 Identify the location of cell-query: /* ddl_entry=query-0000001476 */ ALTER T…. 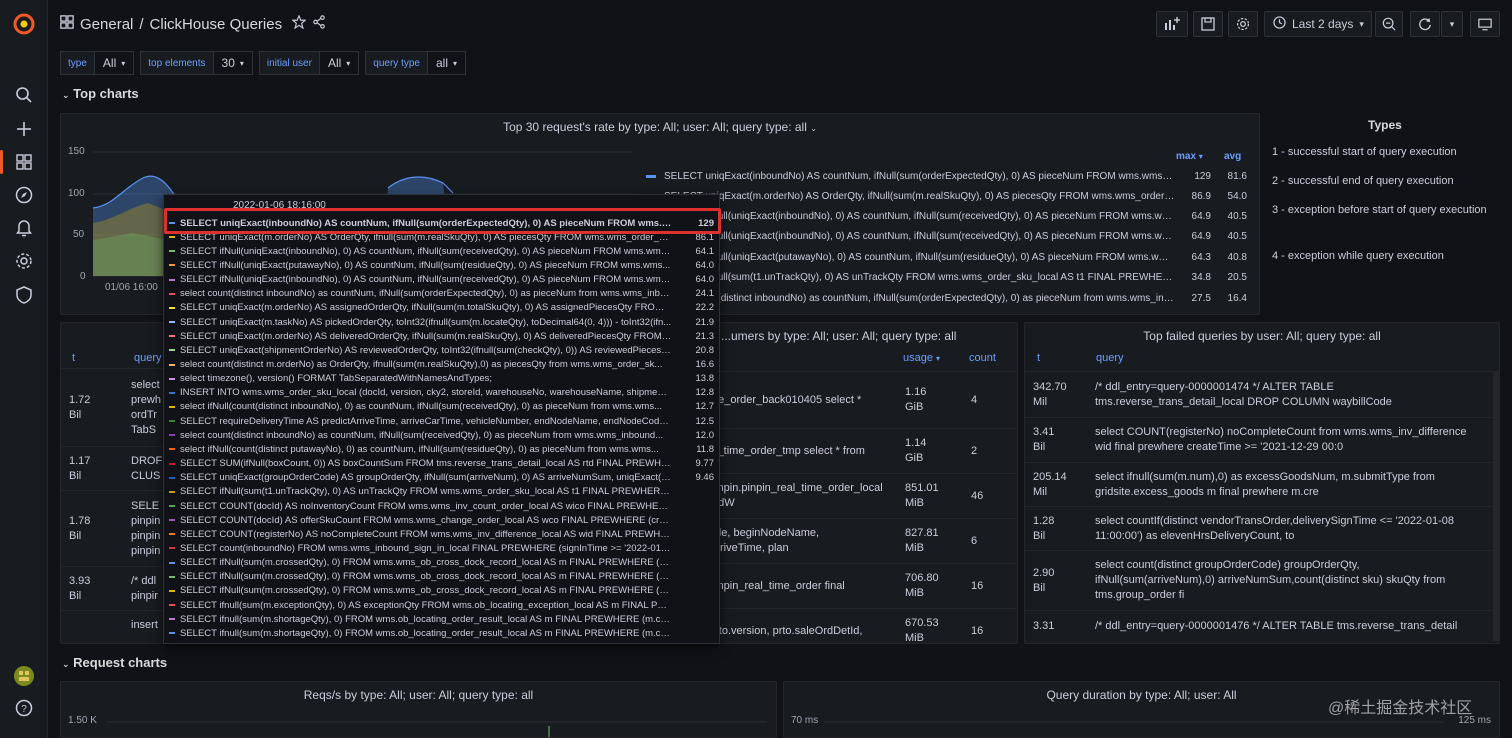
(1291, 626).